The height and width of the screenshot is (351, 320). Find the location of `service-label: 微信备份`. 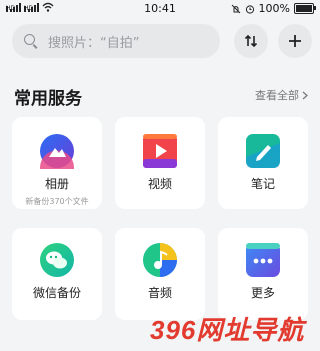

service-label: 微信备份 is located at coordinates (56, 293).